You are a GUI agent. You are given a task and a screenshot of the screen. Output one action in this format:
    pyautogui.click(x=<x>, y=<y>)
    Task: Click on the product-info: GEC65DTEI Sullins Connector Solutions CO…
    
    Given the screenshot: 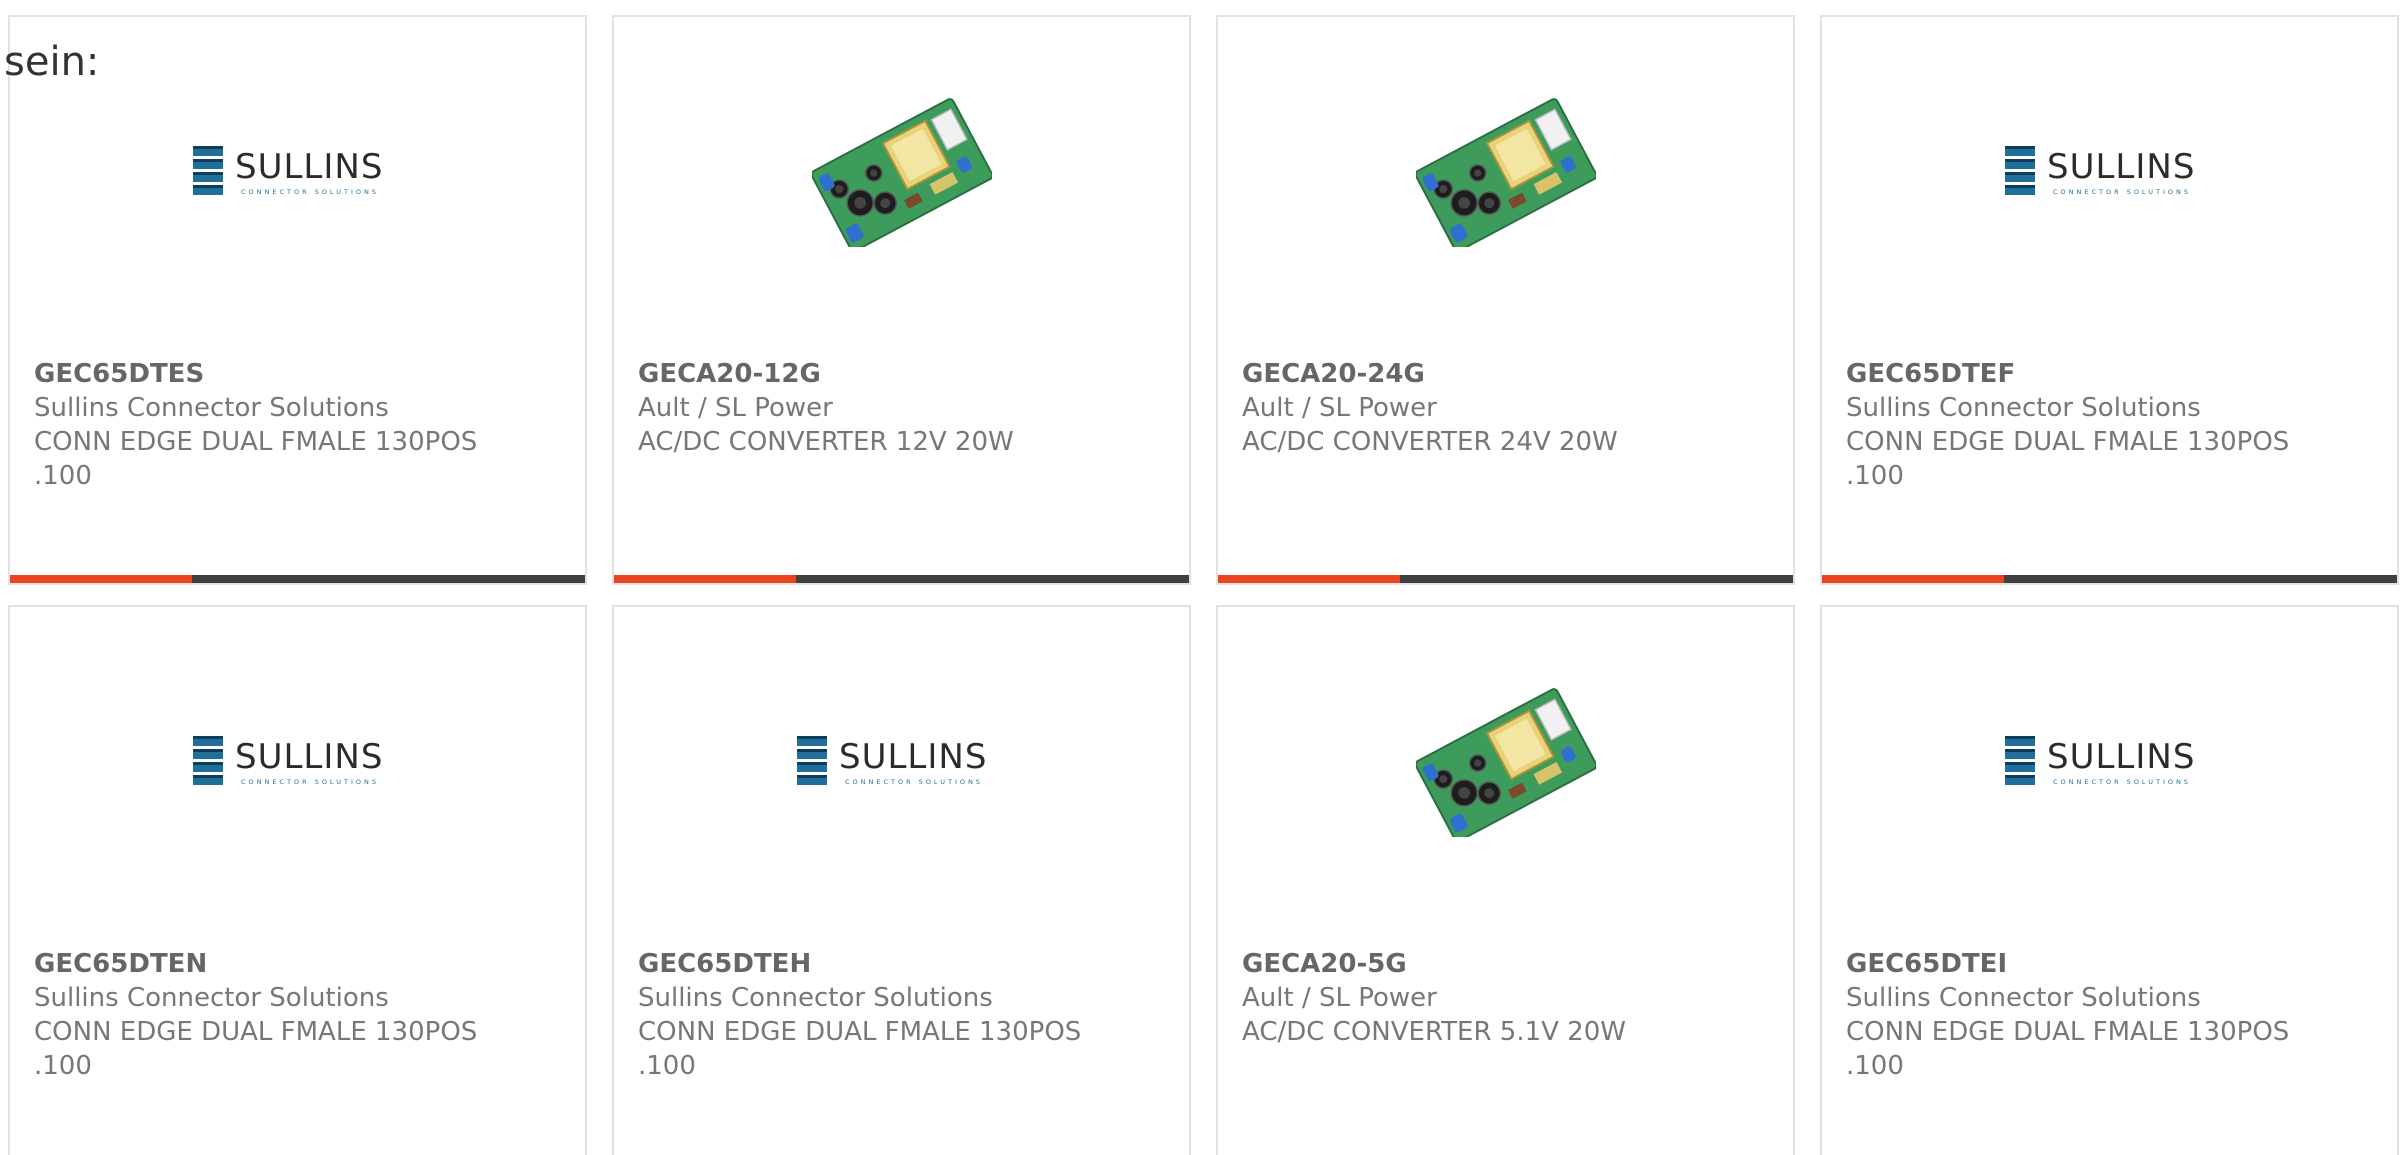 What is the action you would take?
    pyautogui.click(x=2086, y=1015)
    